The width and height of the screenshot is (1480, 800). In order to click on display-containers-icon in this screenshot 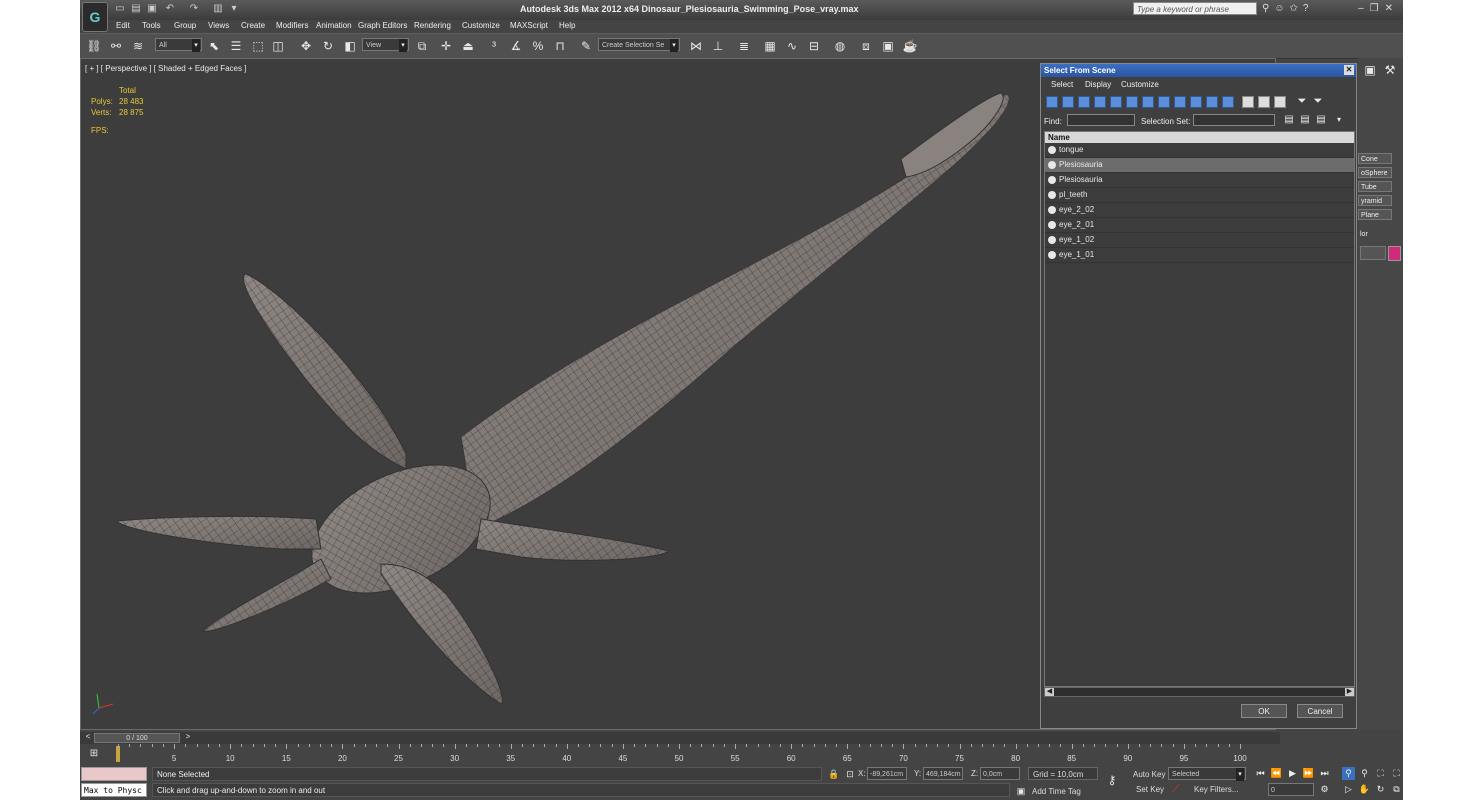, I will do `click(1196, 102)`.